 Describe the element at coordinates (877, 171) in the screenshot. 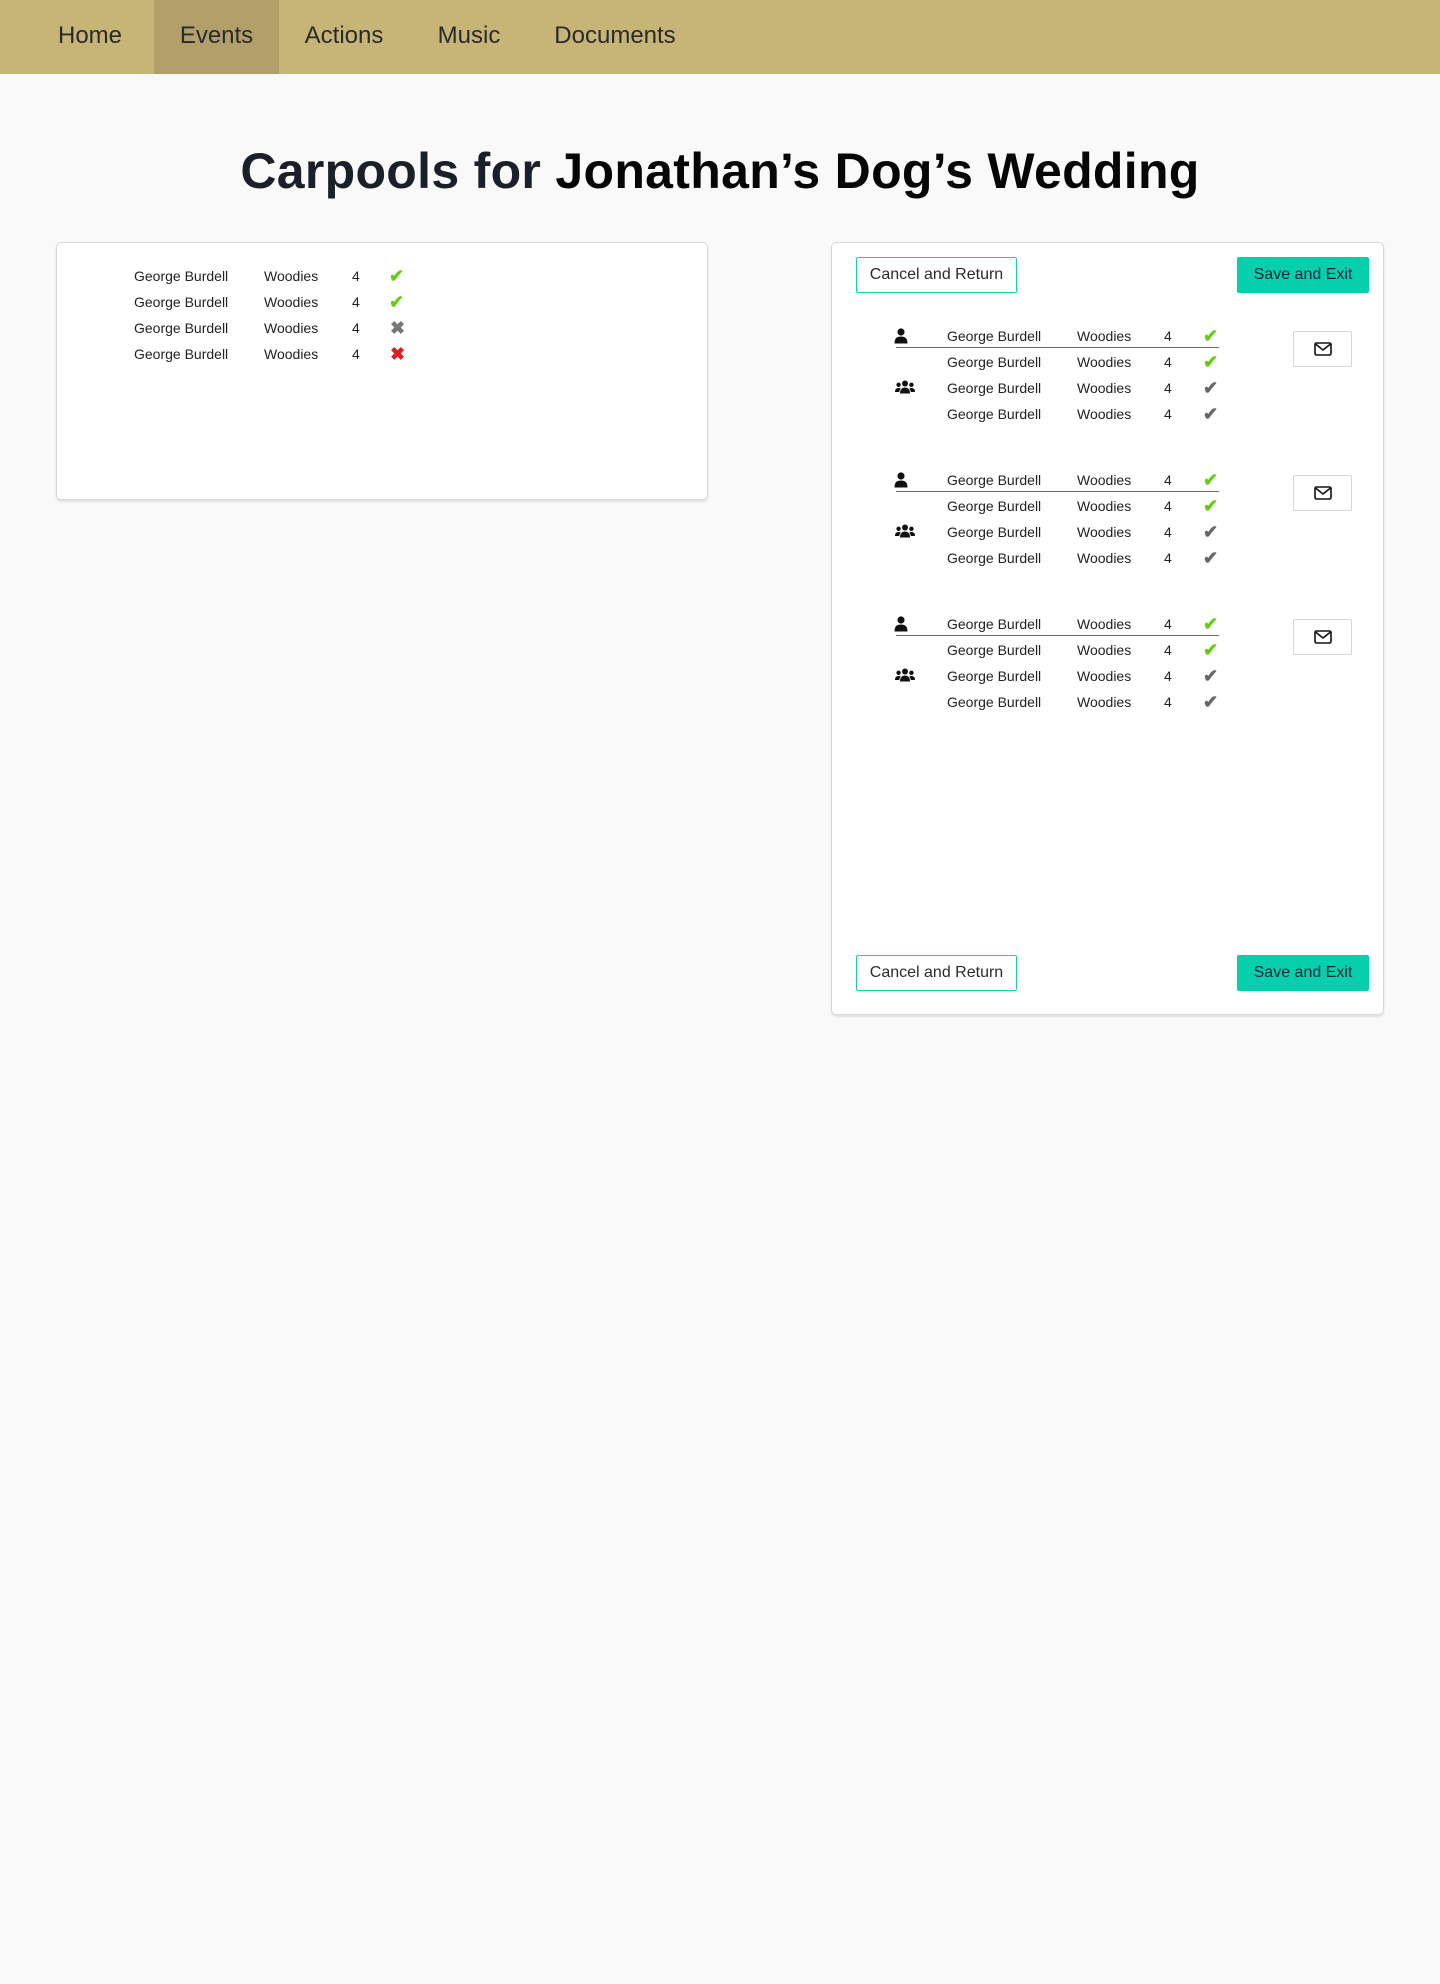

I see `page-title-event: Jonathan’s Dog’s Wedding` at that location.